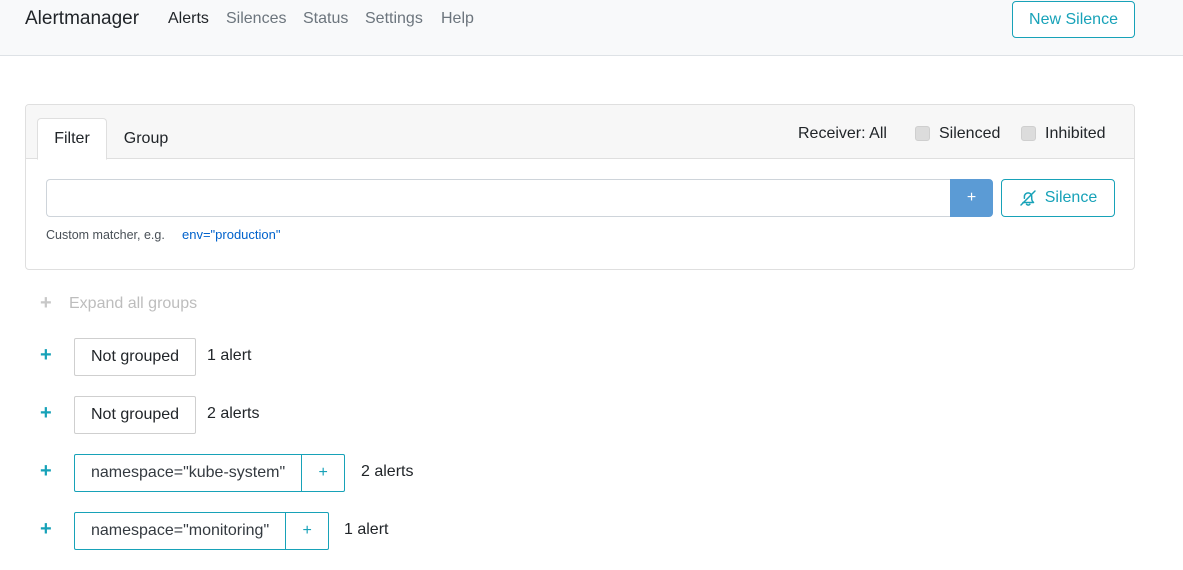  What do you see at coordinates (180, 531) in the screenshot?
I see `group-matcher-label: namespace="monitoring"` at bounding box center [180, 531].